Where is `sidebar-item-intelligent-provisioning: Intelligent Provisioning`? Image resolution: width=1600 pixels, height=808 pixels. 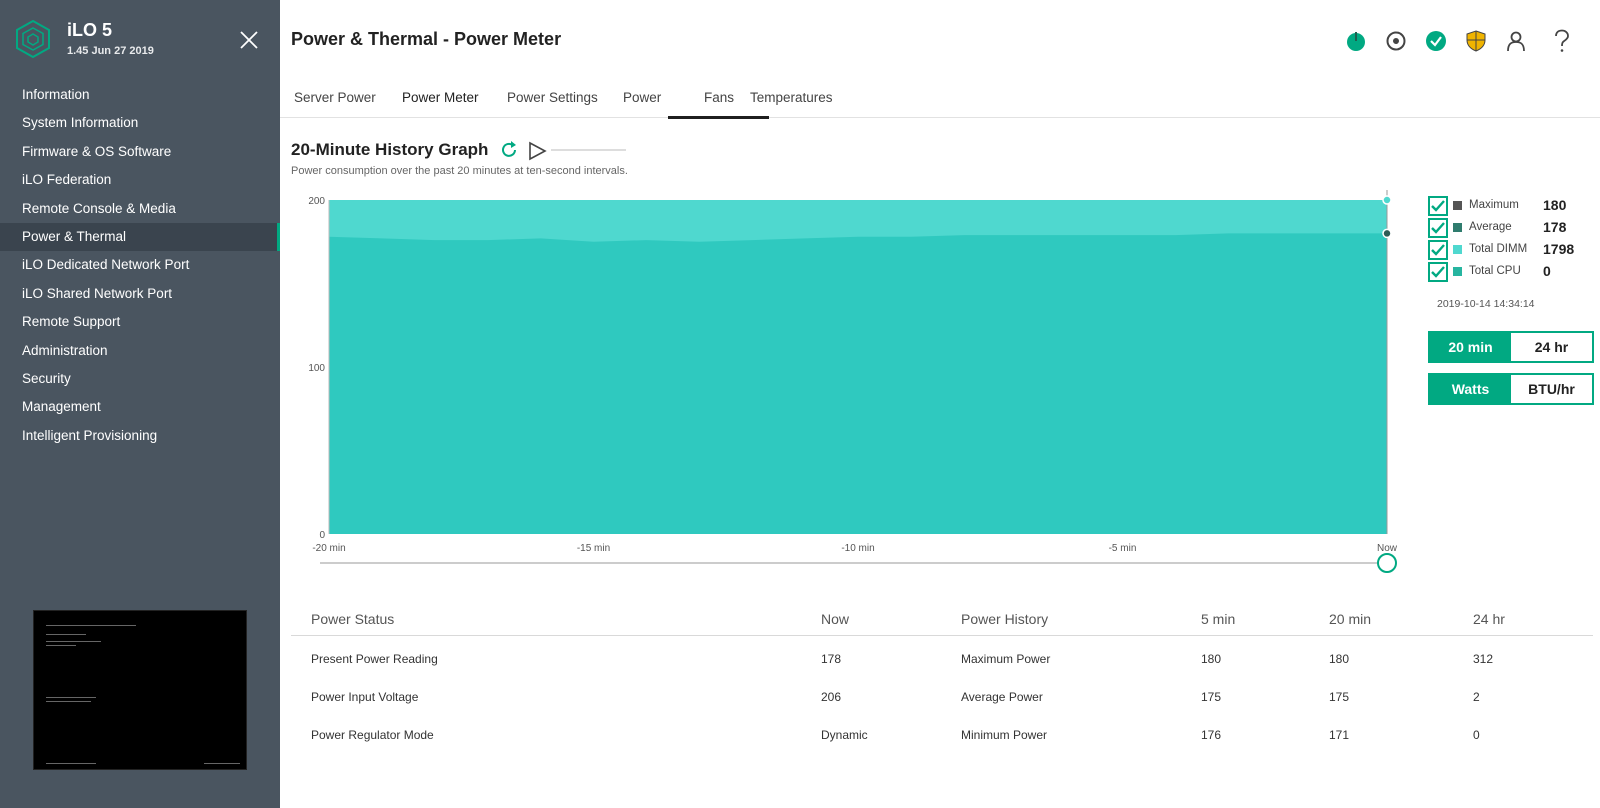
sidebar-item-intelligent-provisioning: Intelligent Provisioning is located at coordinates (140, 436).